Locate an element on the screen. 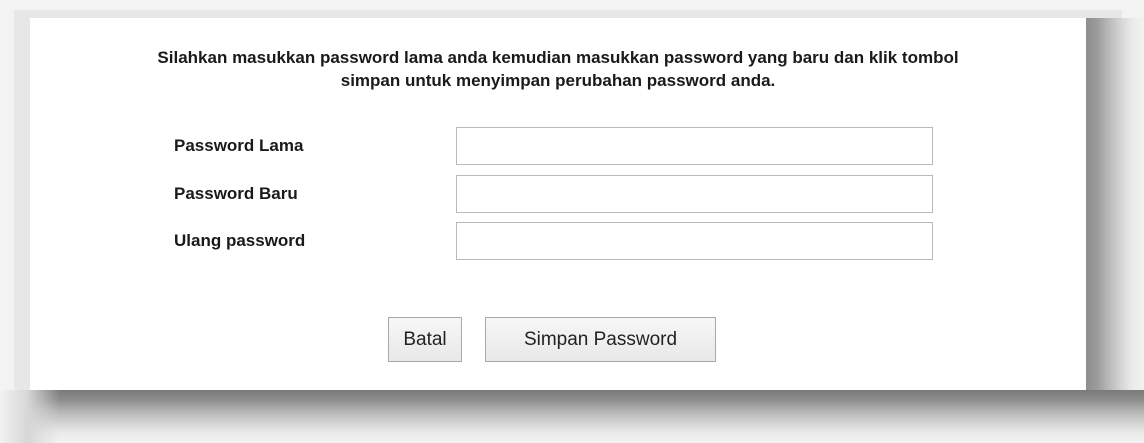 The image size is (1144, 443). repeat-password-input is located at coordinates (694, 241).